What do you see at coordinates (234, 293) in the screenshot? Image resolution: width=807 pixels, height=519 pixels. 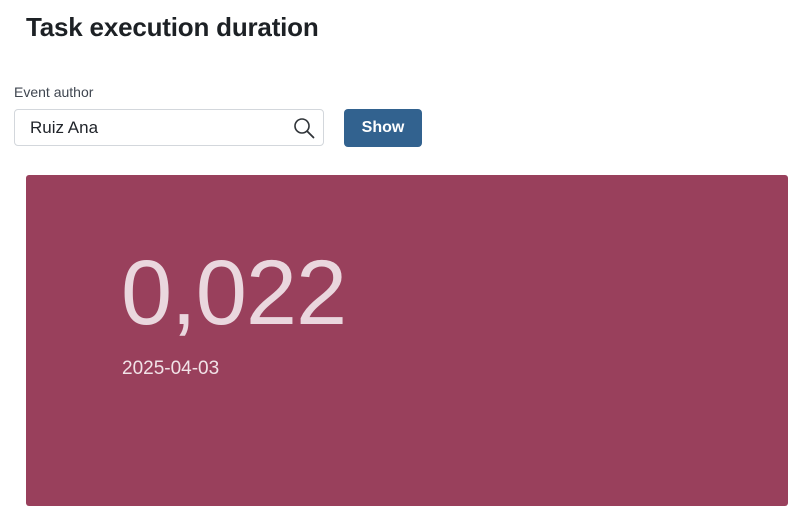 I see `kpi-value: 0,022` at bounding box center [234, 293].